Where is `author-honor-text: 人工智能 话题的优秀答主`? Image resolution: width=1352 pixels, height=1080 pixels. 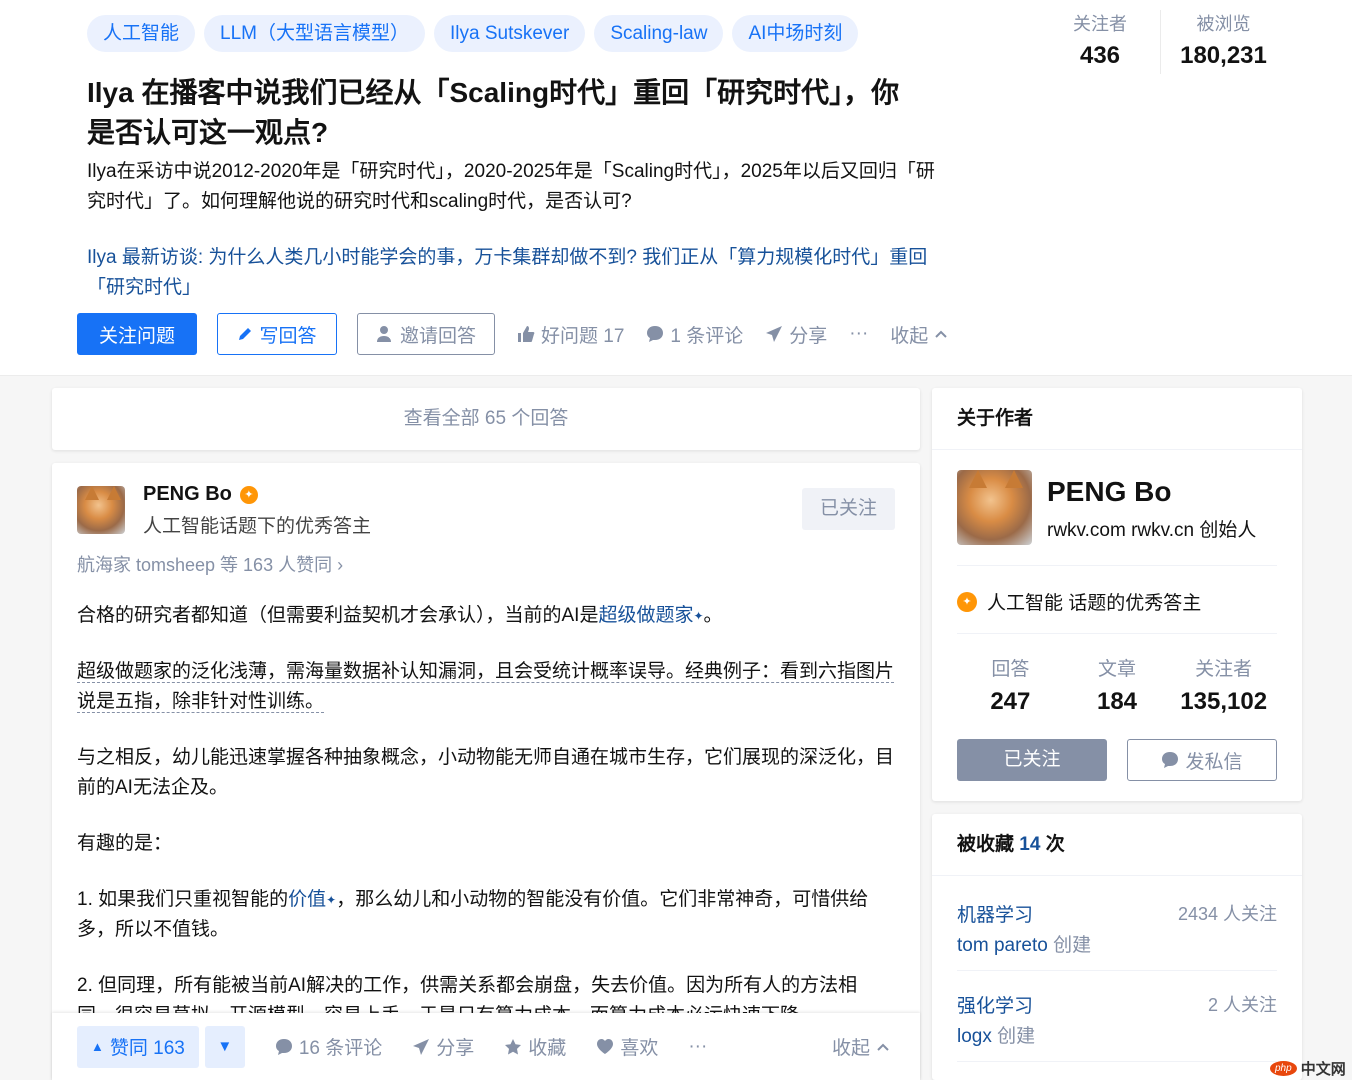 author-honor-text: 人工智能 话题的优秀答主 is located at coordinates (1094, 603).